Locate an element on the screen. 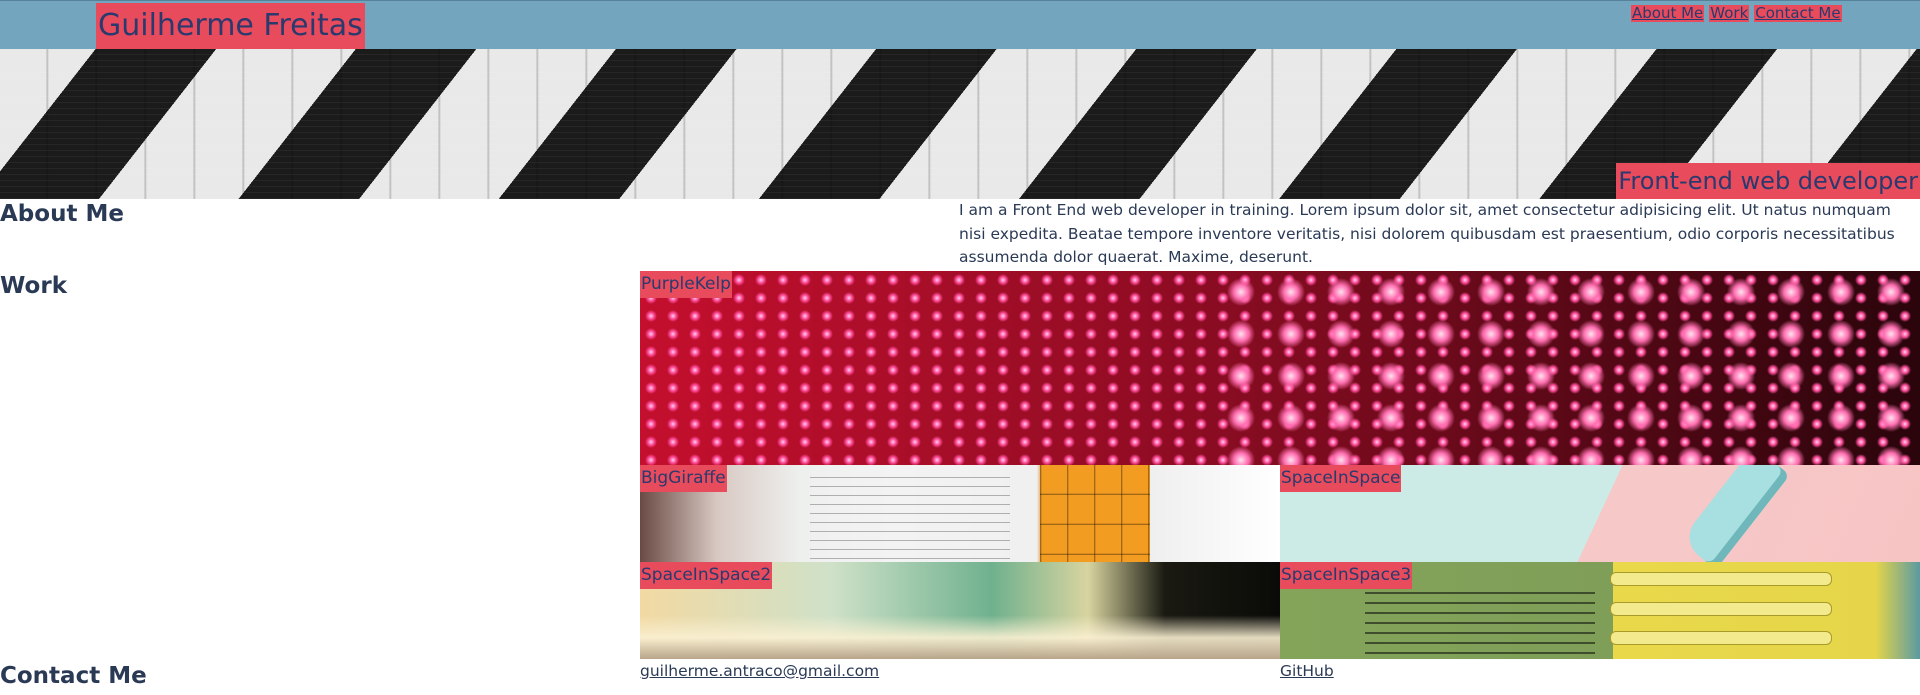 The height and width of the screenshot is (695, 1920). main-nav: About Me Work Contact Me is located at coordinates (1736, 13).